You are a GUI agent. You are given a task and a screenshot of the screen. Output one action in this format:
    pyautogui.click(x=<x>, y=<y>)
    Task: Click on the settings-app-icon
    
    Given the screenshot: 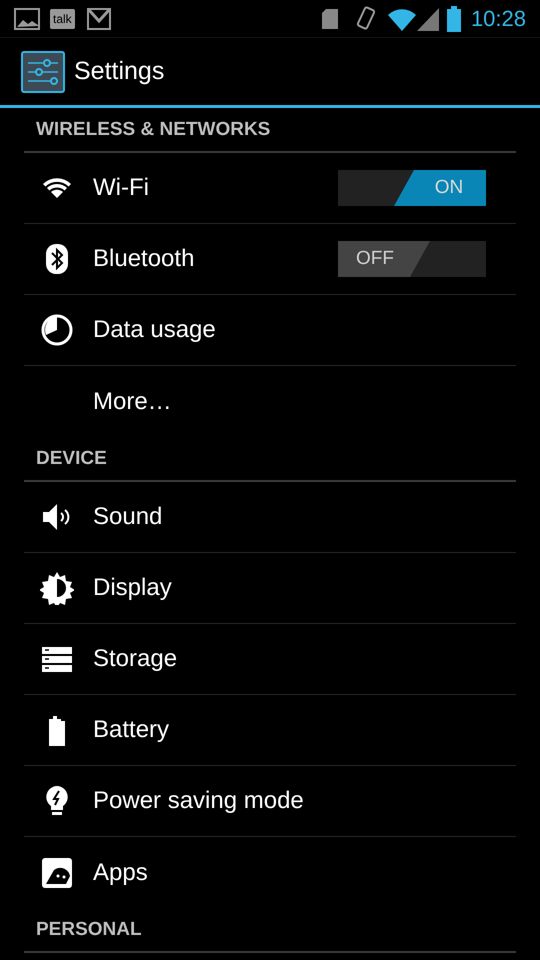 What is the action you would take?
    pyautogui.click(x=43, y=71)
    